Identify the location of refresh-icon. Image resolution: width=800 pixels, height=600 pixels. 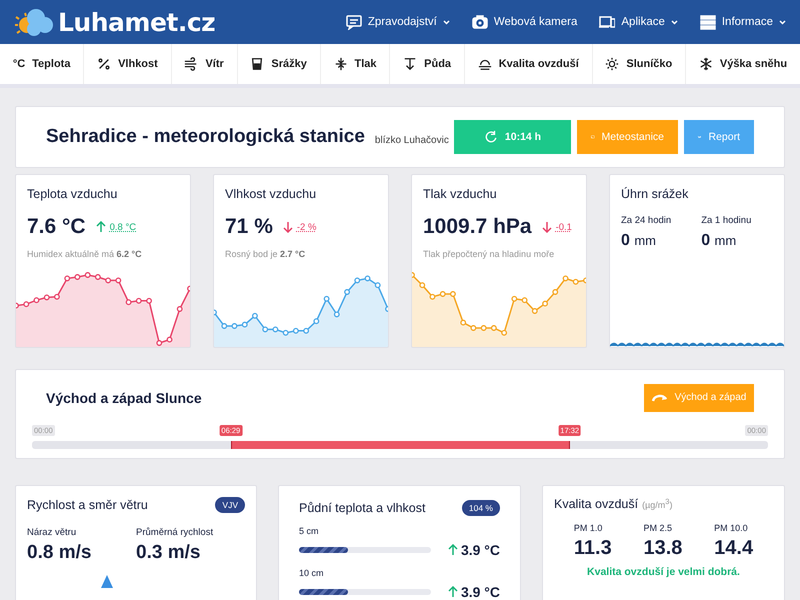
(491, 137).